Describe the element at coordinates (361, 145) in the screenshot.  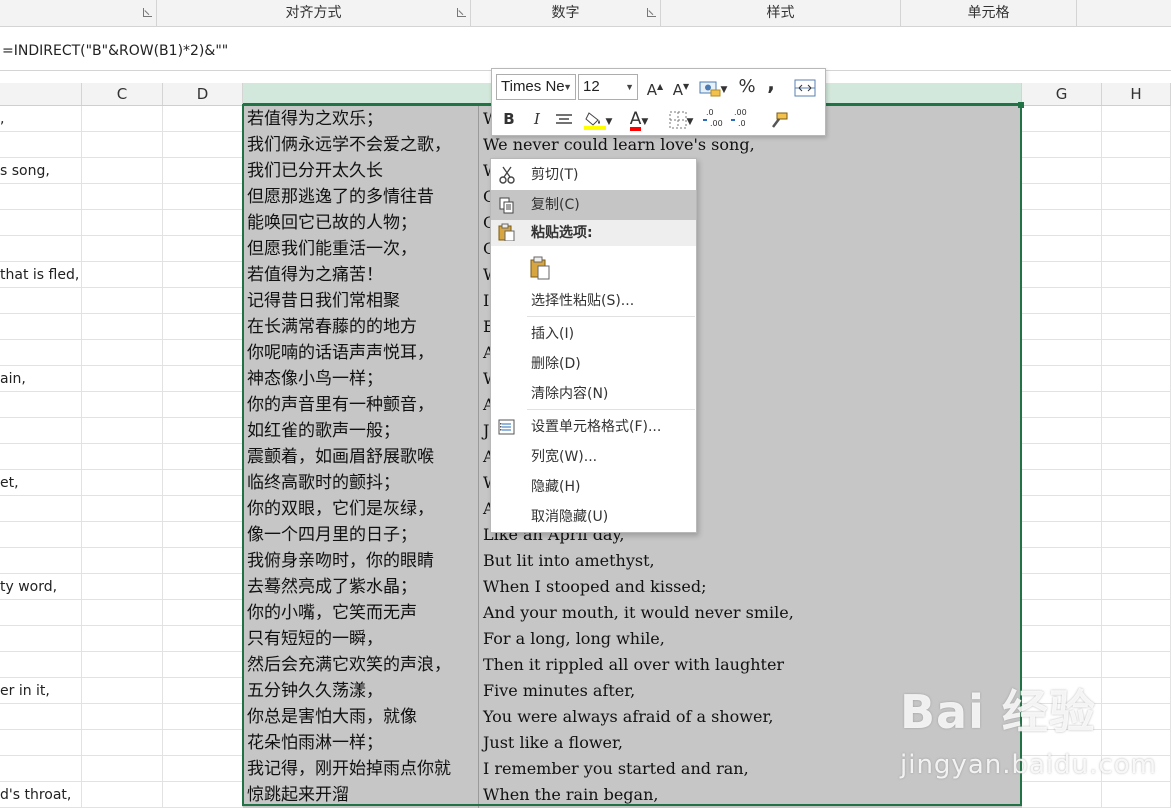
I see `cell-e: 我们俩永远学不会爱之歌，` at that location.